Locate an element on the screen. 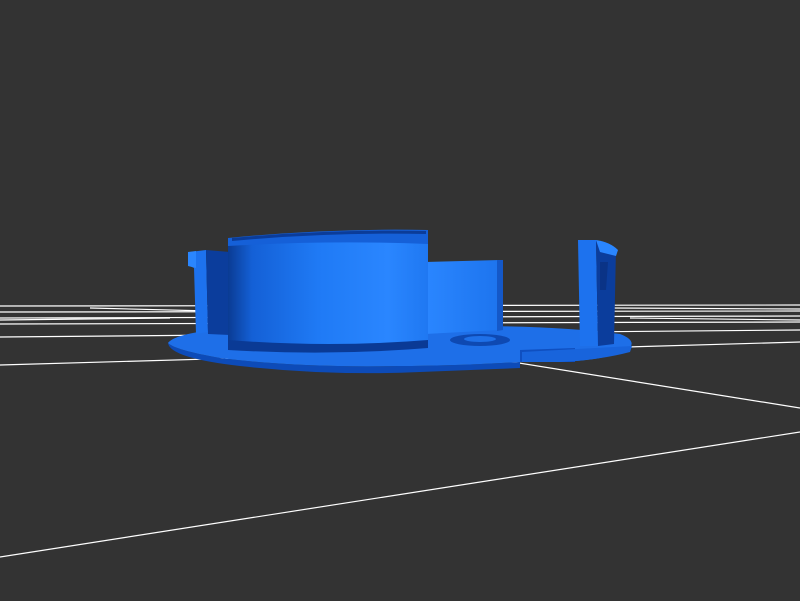  right-clip-side is located at coordinates (606, 293).